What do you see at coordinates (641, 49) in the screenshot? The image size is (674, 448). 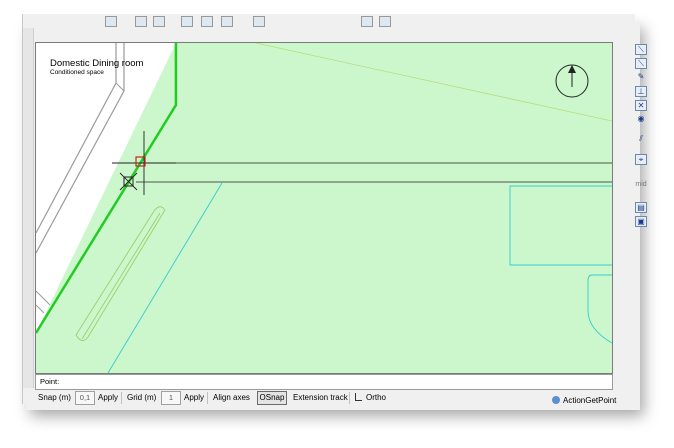 I see `draw-line-icon: ⟍` at bounding box center [641, 49].